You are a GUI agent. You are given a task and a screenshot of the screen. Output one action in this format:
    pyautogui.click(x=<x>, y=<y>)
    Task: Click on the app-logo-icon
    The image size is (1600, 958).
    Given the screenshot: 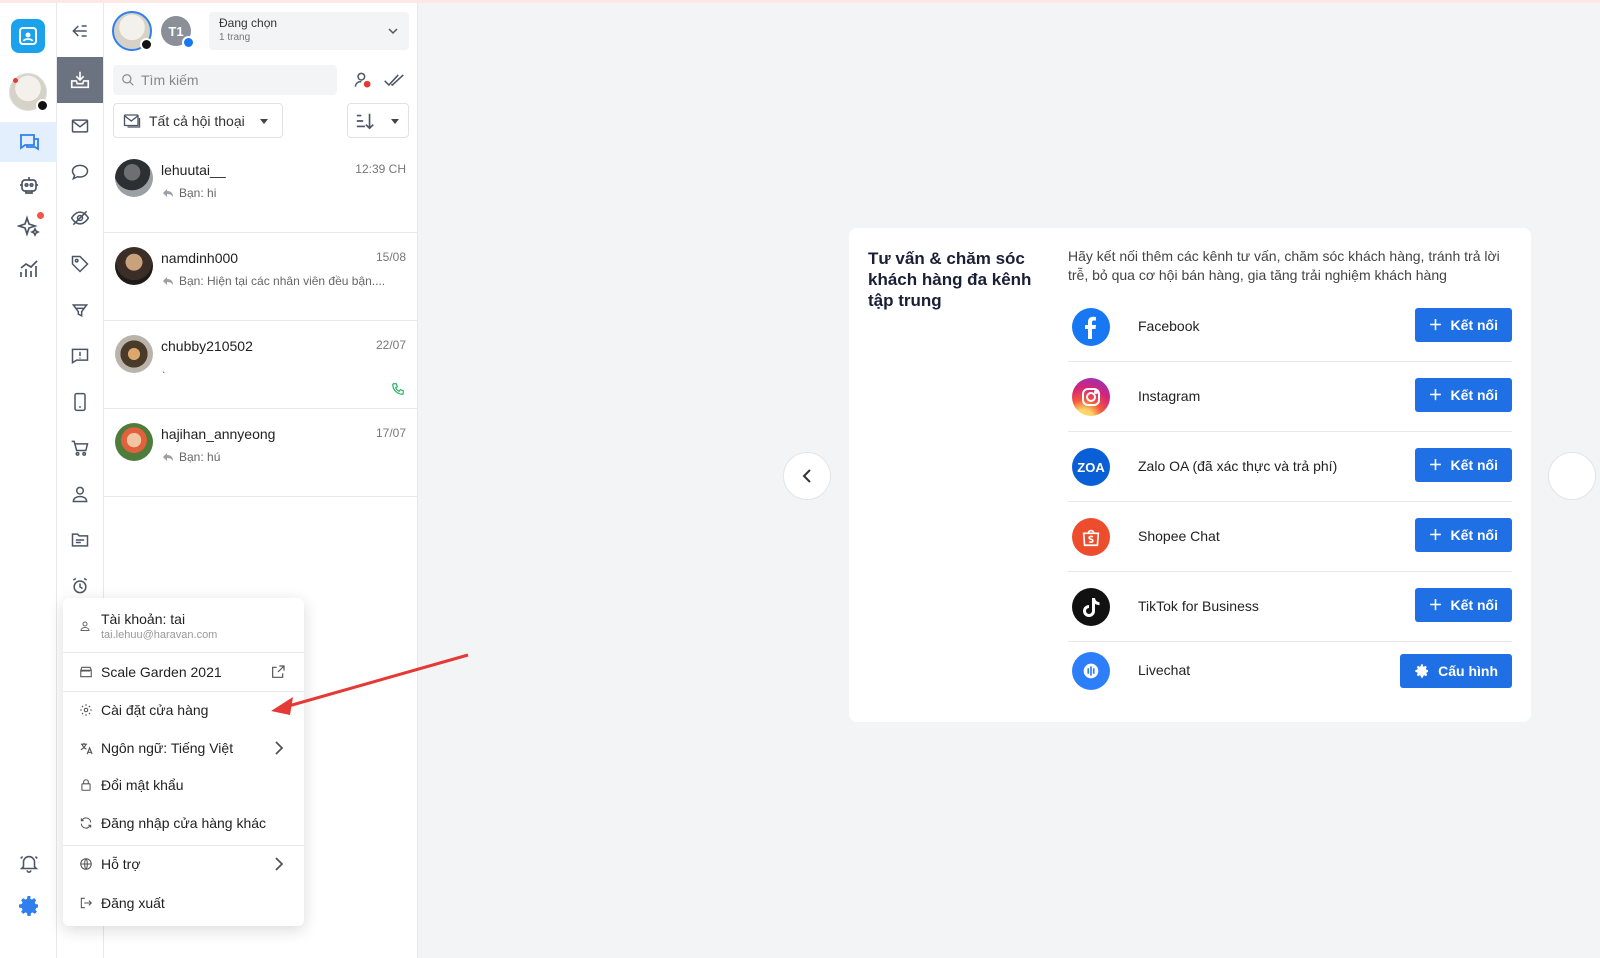 What is the action you would take?
    pyautogui.click(x=28, y=36)
    